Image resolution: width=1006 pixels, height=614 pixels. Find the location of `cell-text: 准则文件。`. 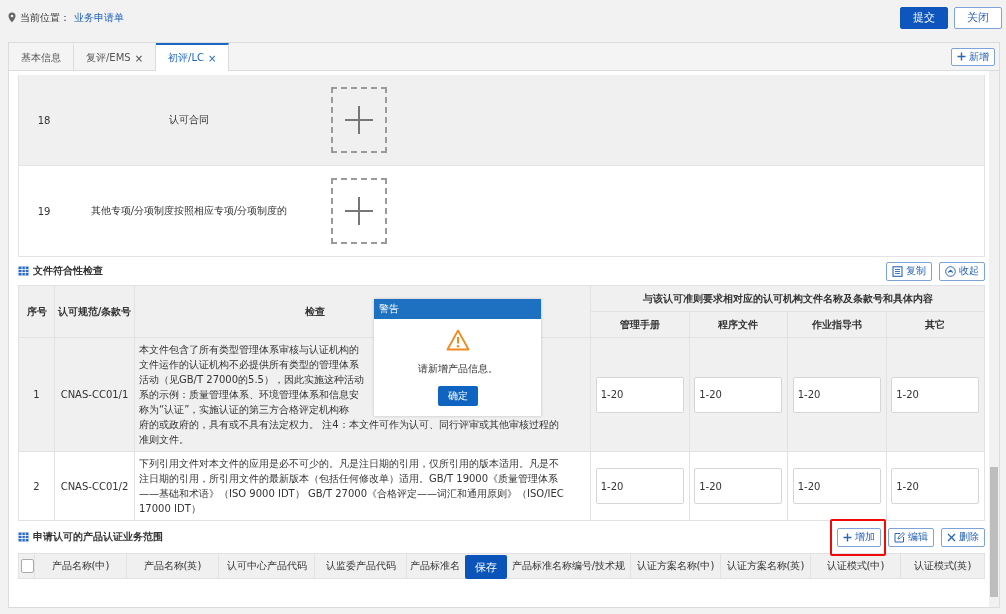

cell-text: 准则文件。 is located at coordinates (164, 440).